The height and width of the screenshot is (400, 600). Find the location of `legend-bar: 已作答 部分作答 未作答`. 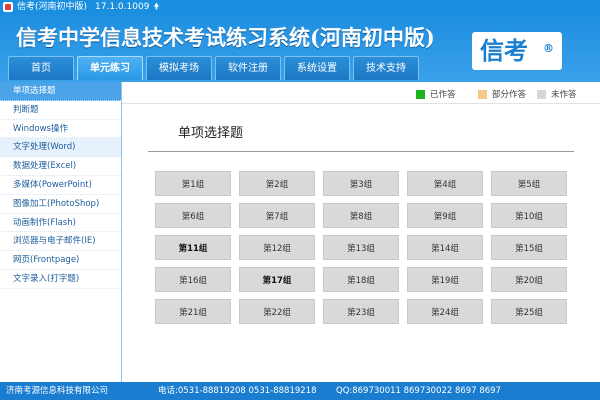

legend-bar: 已作答 部分作答 未作答 is located at coordinates (361, 93).